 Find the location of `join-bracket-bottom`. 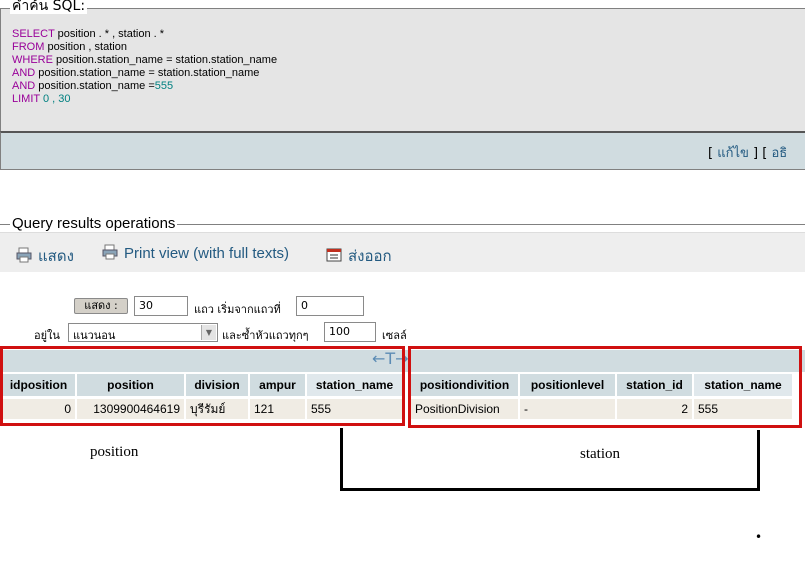

join-bracket-bottom is located at coordinates (550, 489).